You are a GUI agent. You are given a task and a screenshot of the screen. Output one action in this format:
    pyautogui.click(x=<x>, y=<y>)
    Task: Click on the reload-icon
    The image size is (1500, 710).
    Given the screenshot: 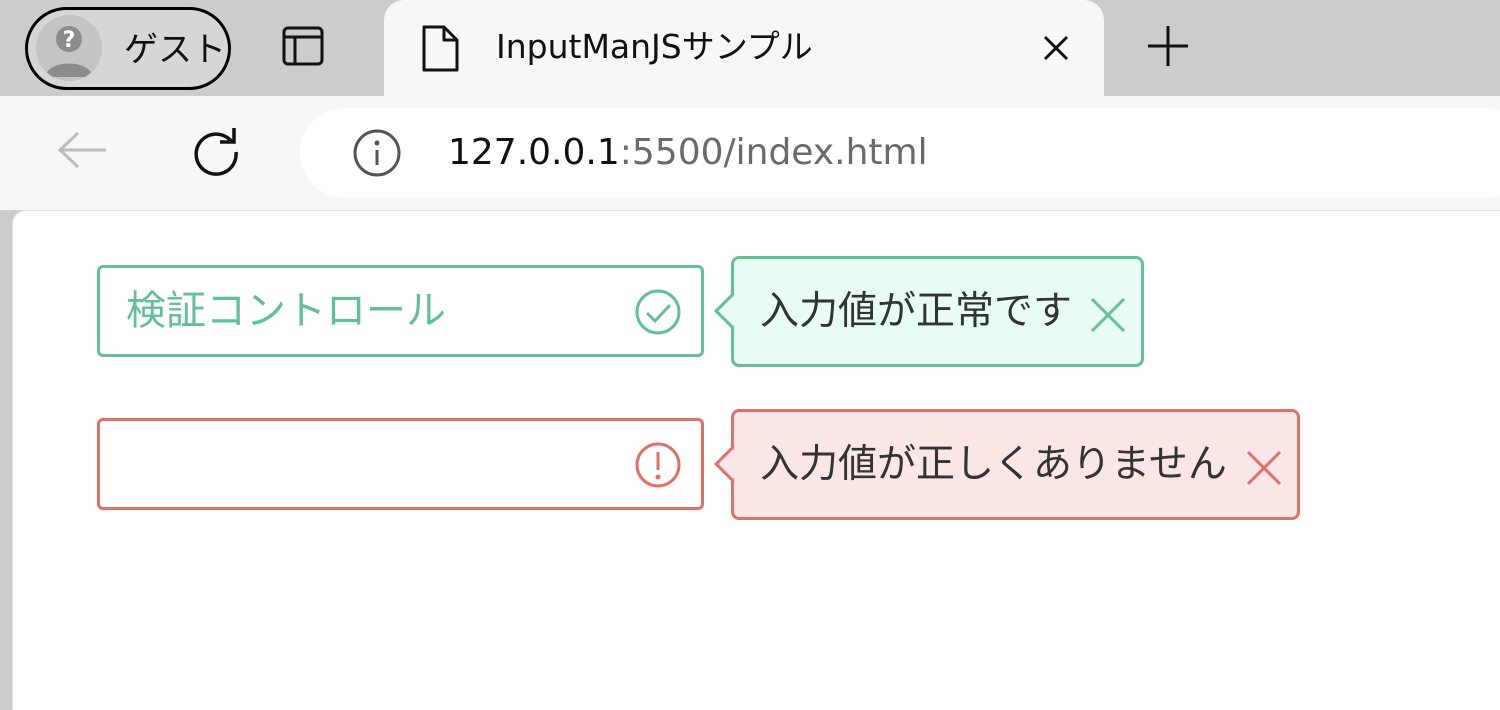 What is the action you would take?
    pyautogui.click(x=216, y=152)
    